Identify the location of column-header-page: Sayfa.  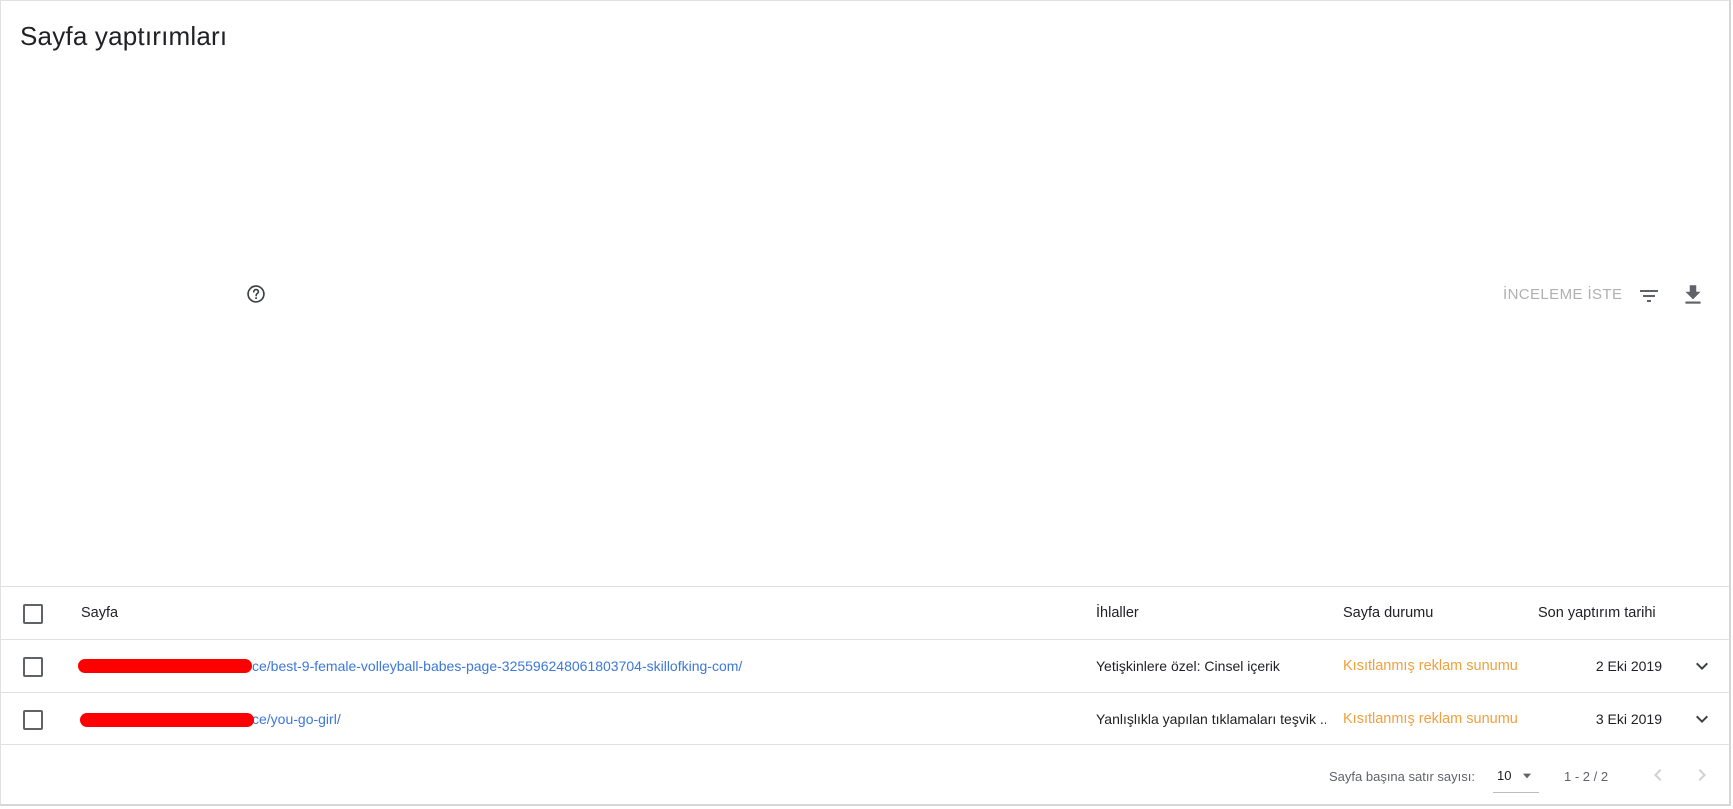
(581, 613).